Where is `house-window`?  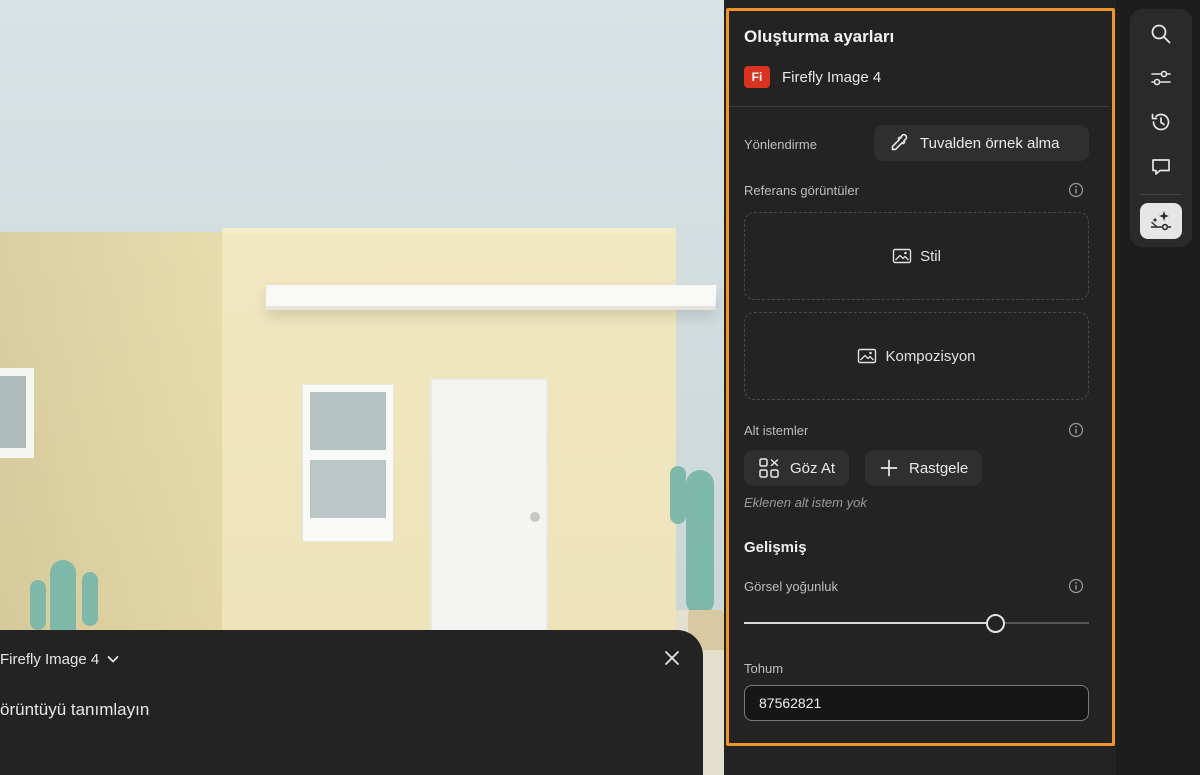
house-window is located at coordinates (348, 463).